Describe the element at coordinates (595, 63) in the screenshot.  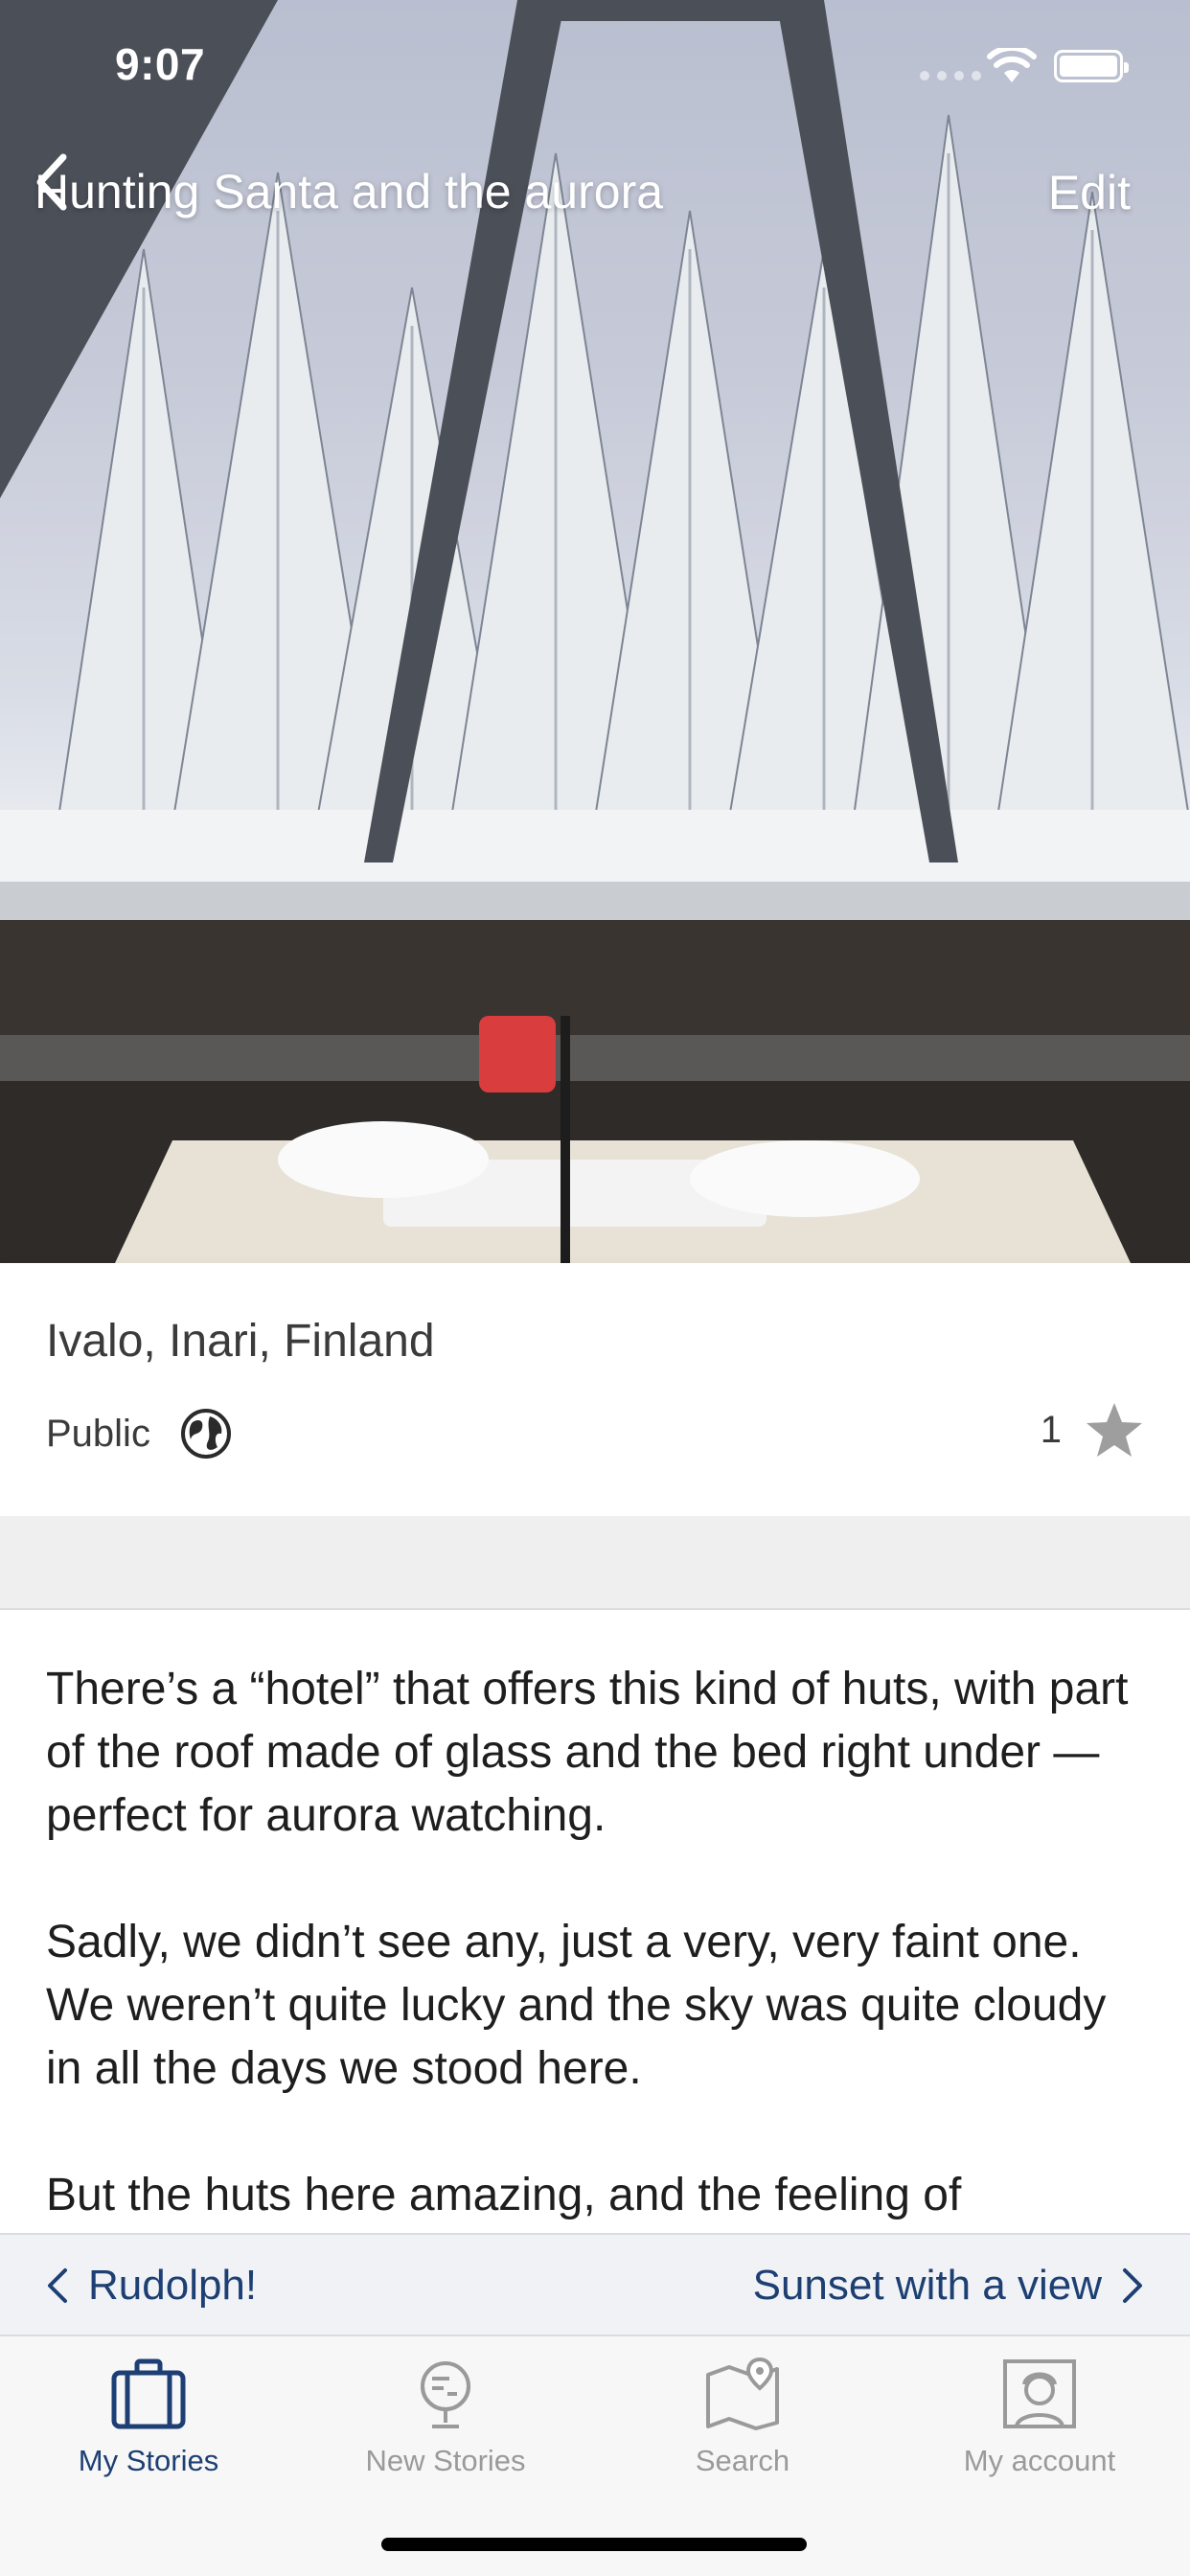
I see `status-bar: 9:07` at that location.